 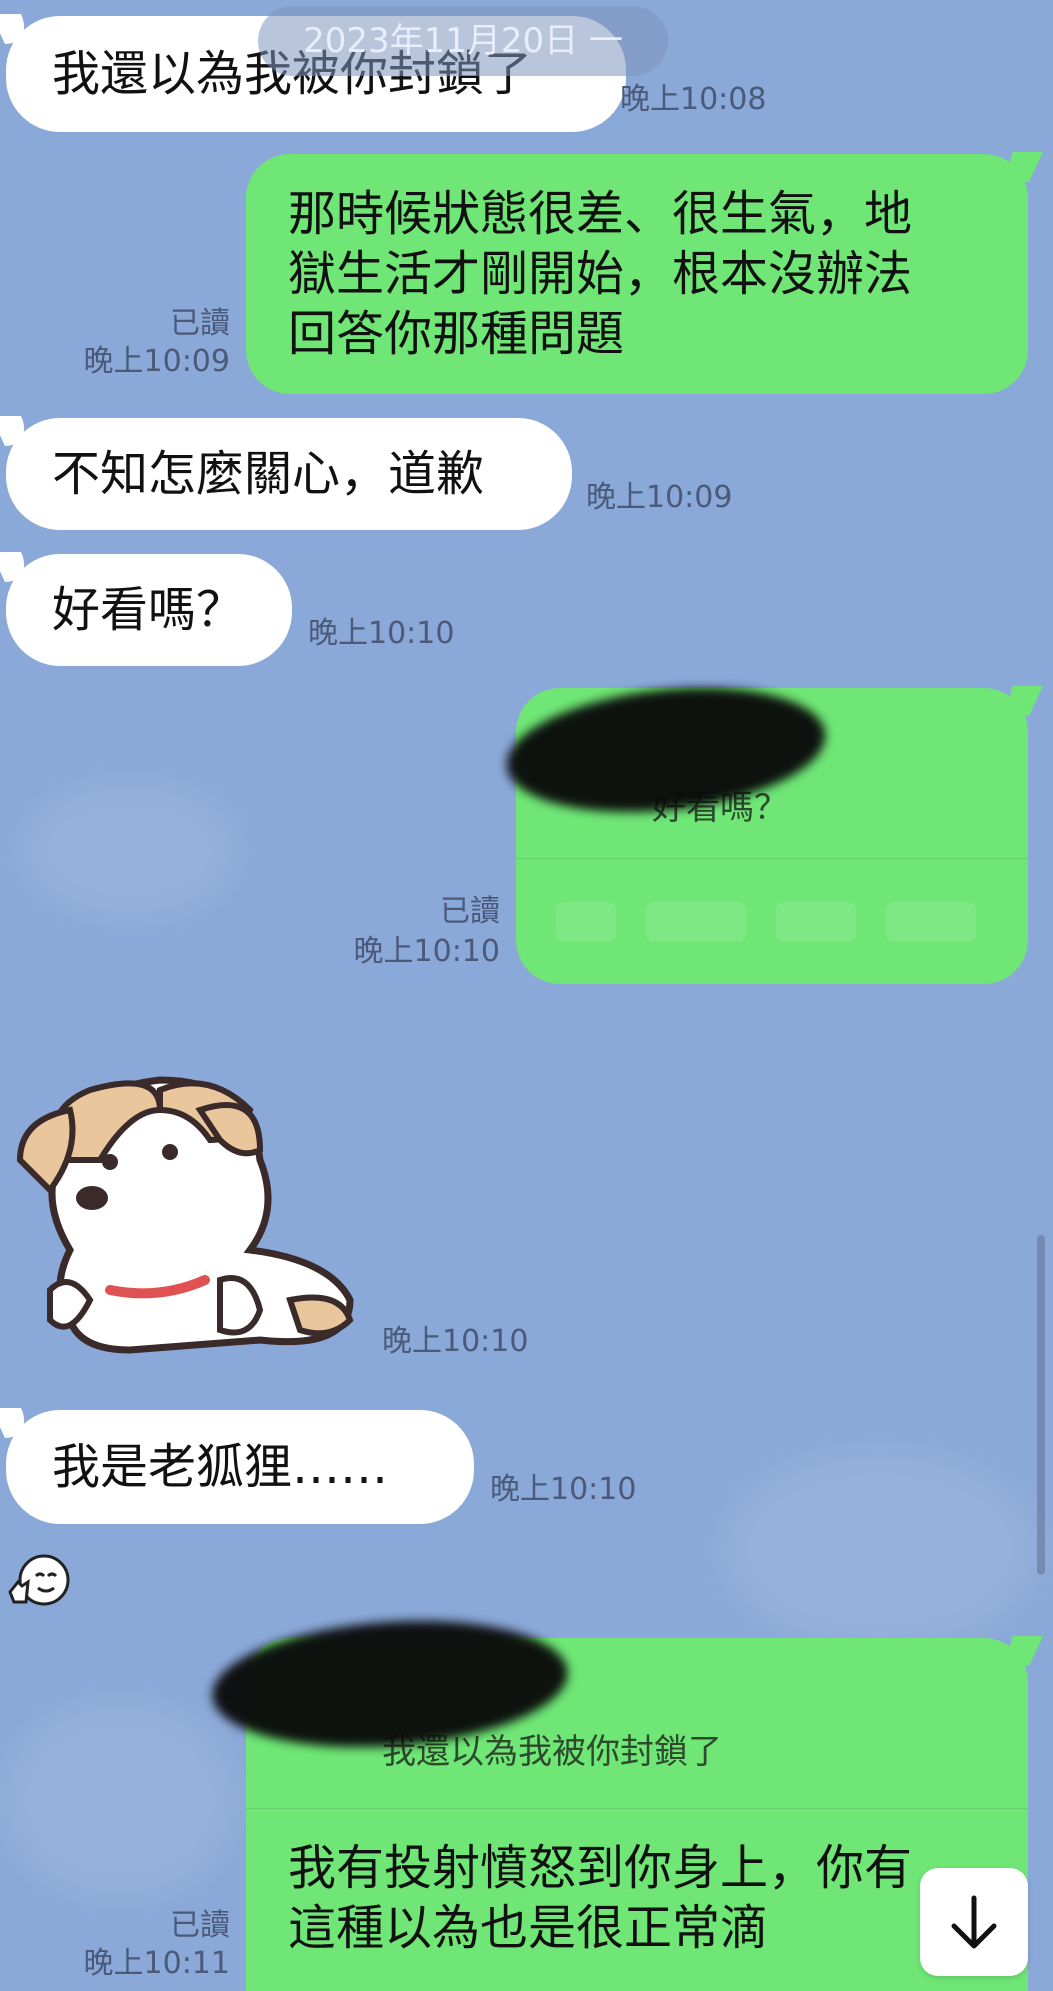 I want to click on message-text: 不知怎麼關心，道歉, so click(x=268, y=474).